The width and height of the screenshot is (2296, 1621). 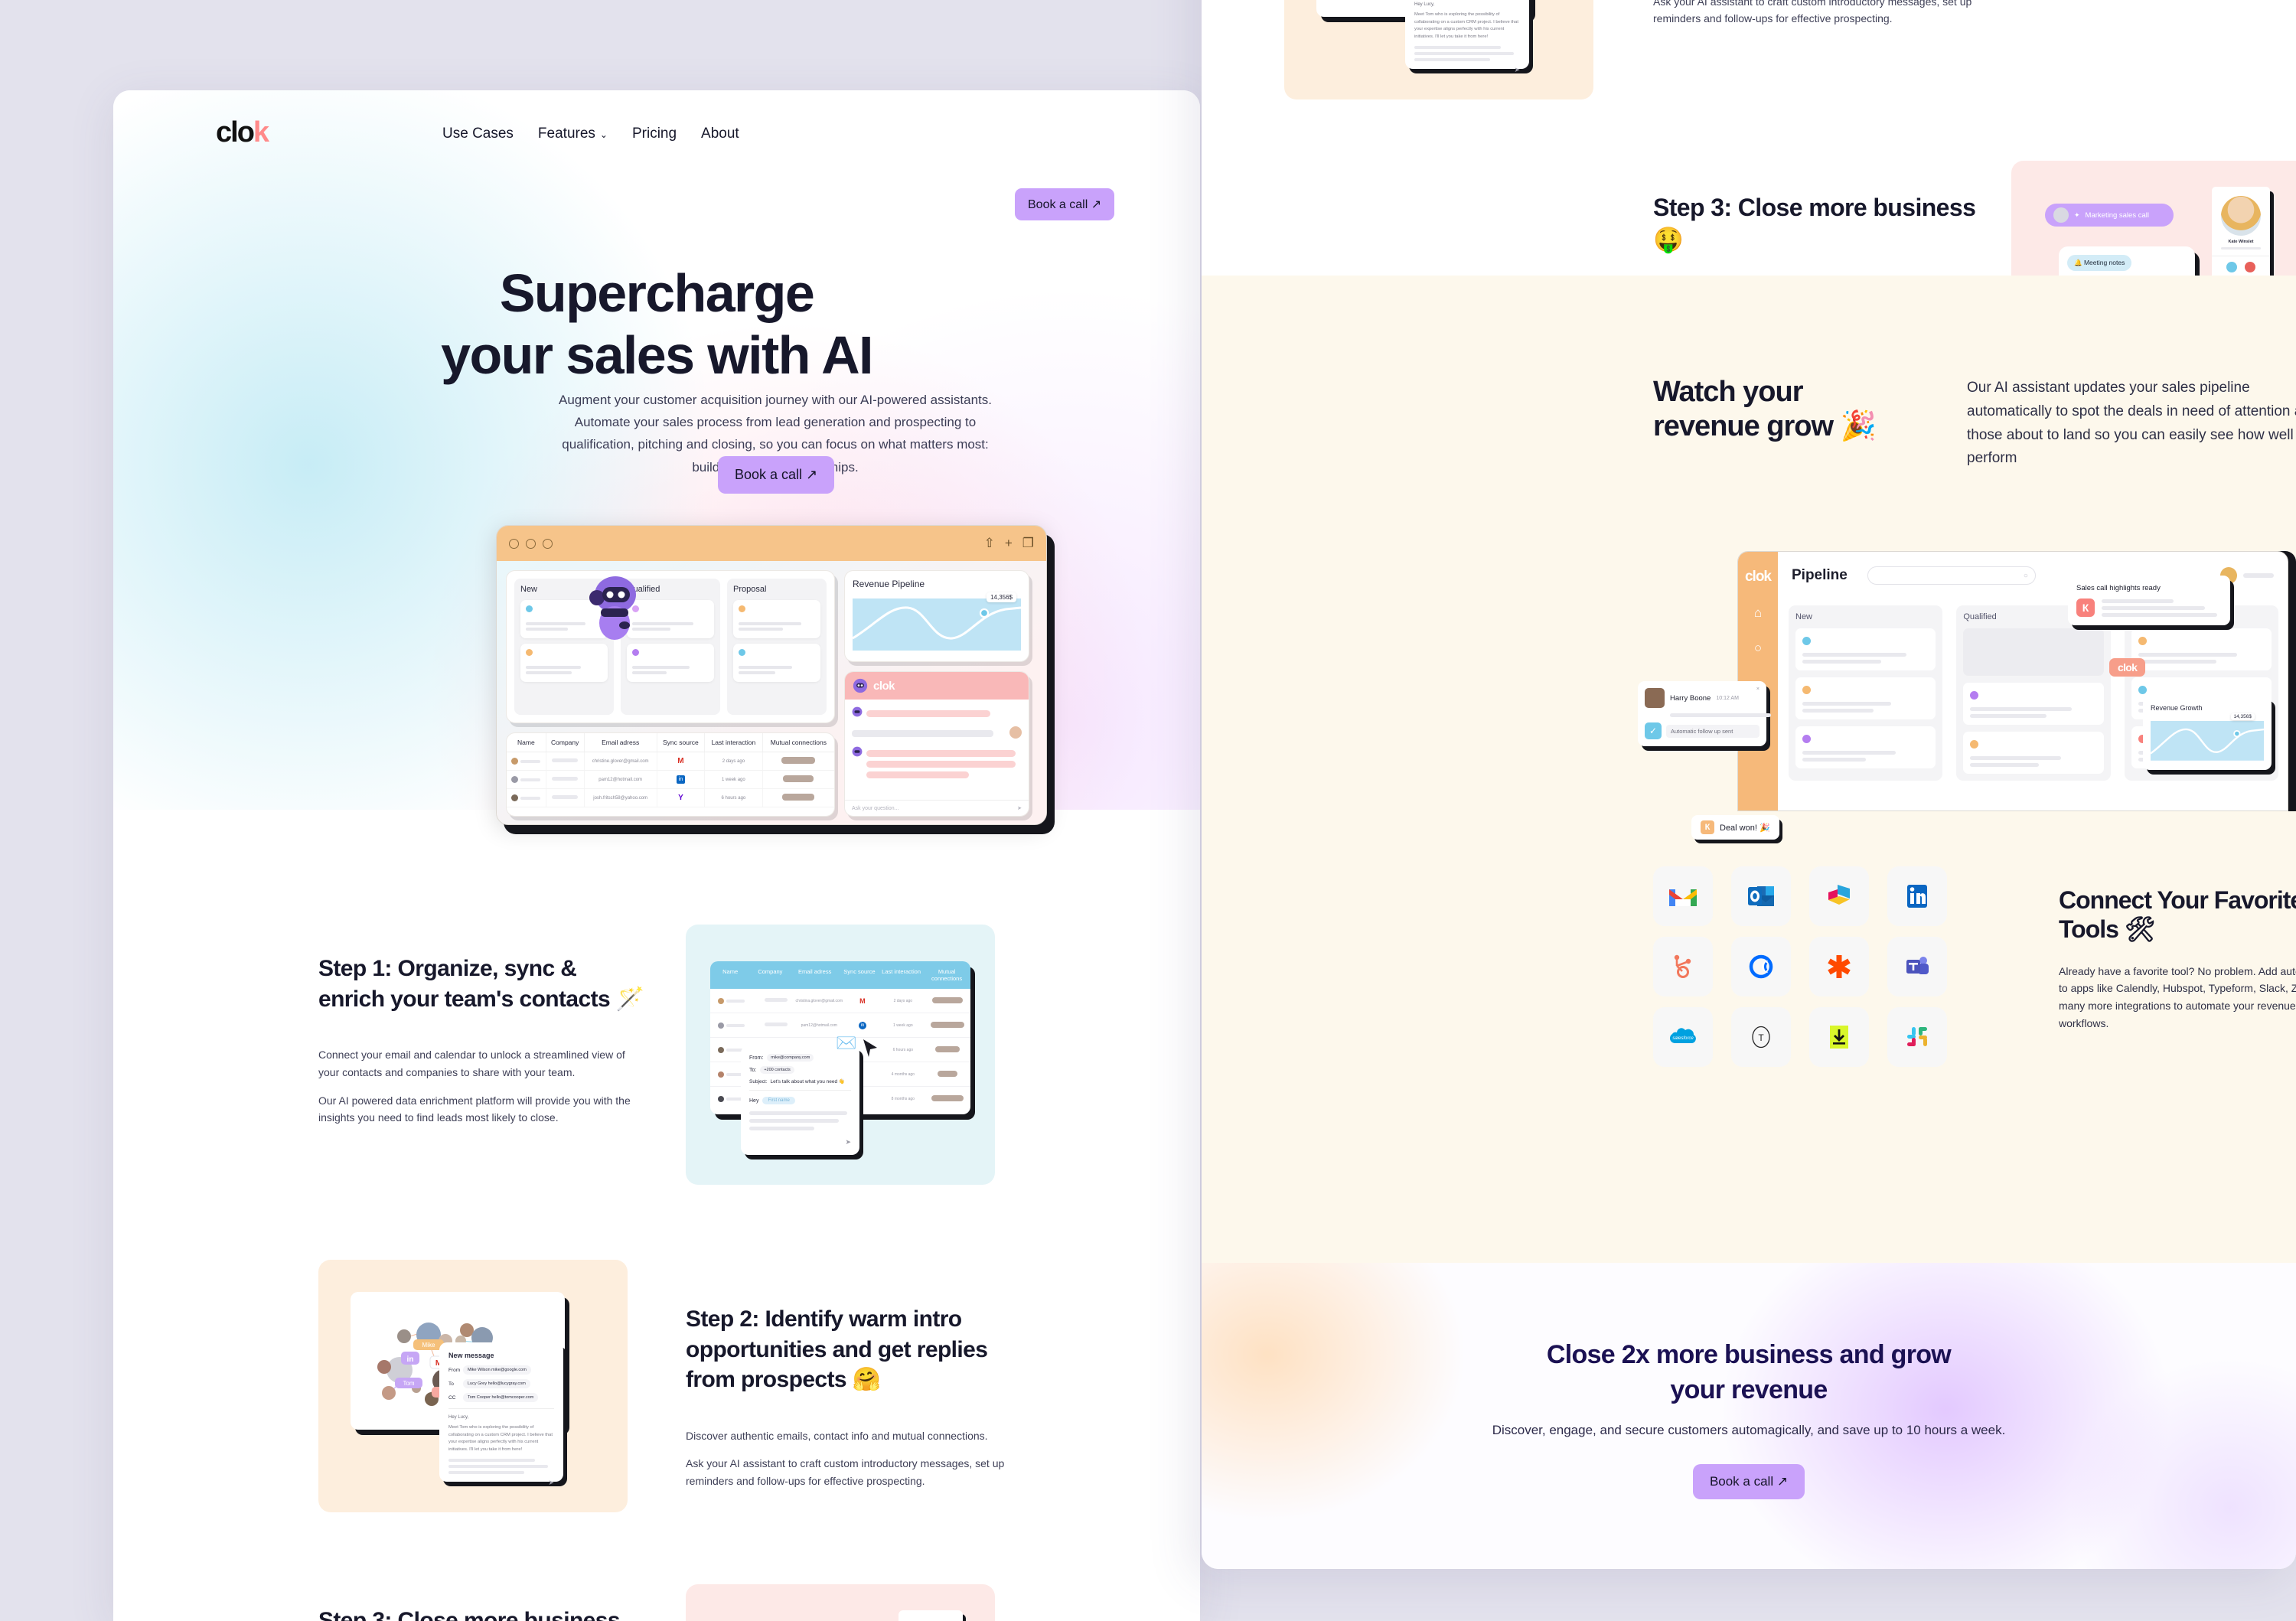 I want to click on robot-avatar-icon, so click(x=857, y=751).